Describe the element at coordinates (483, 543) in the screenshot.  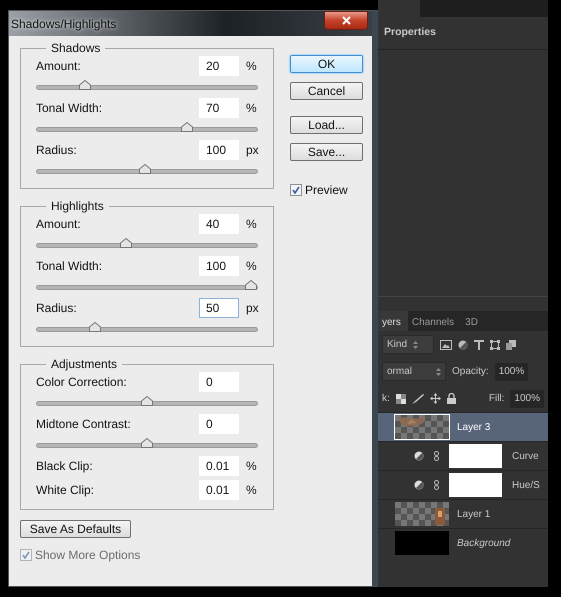
I see `layer-name: Background` at that location.